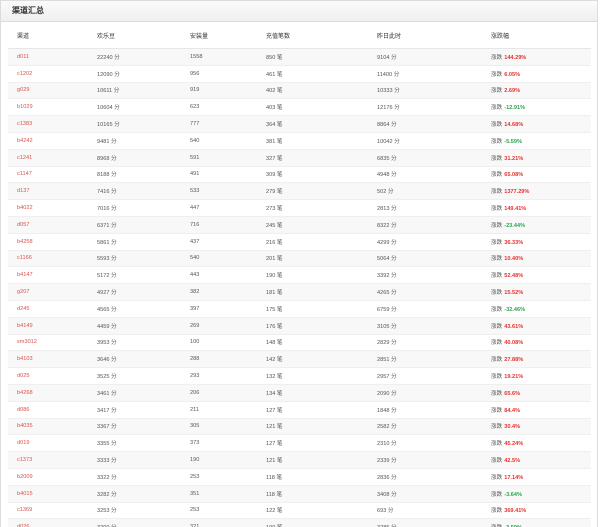 The image size is (600, 527). I want to click on channel-link: d137, so click(48, 191).